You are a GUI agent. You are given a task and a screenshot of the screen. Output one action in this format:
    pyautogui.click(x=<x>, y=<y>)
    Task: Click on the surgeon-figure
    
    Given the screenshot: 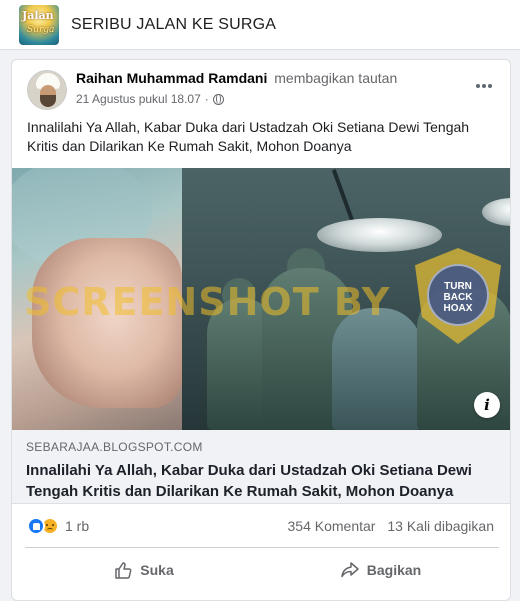 What is the action you would take?
    pyautogui.click(x=377, y=369)
    